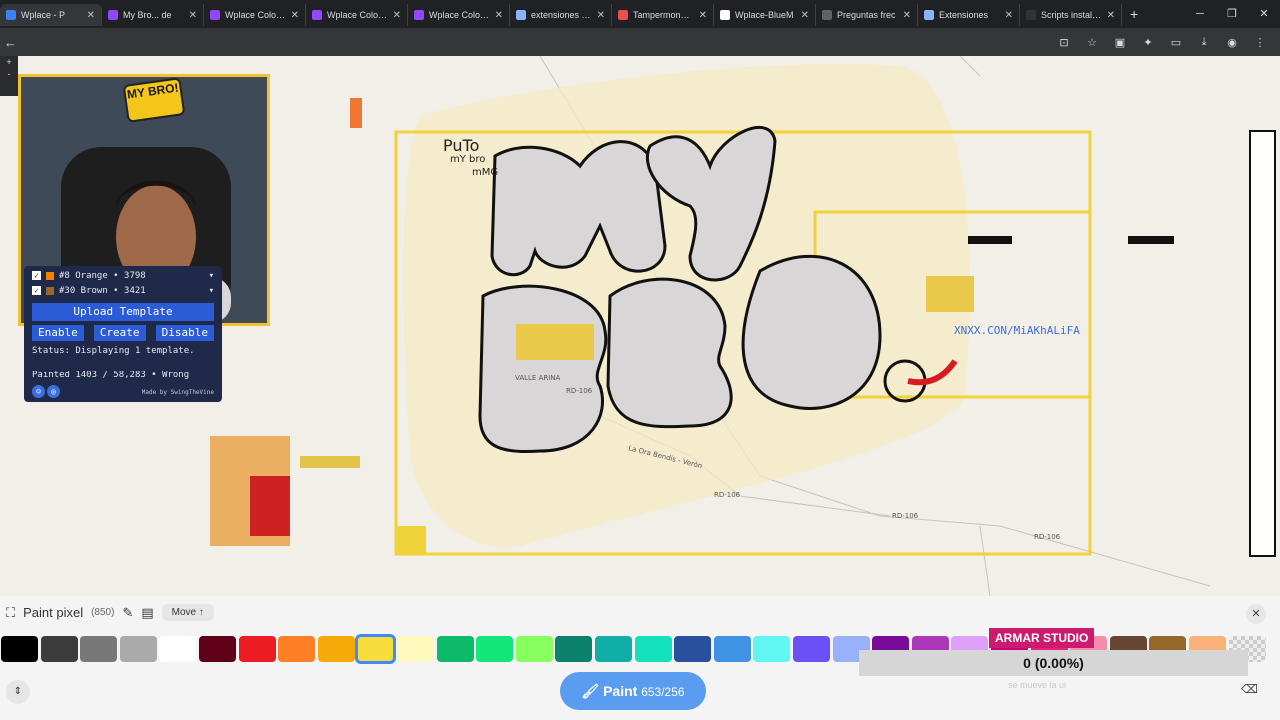  I want to click on ghost-text: se mueve la ui, so click(1037, 685).